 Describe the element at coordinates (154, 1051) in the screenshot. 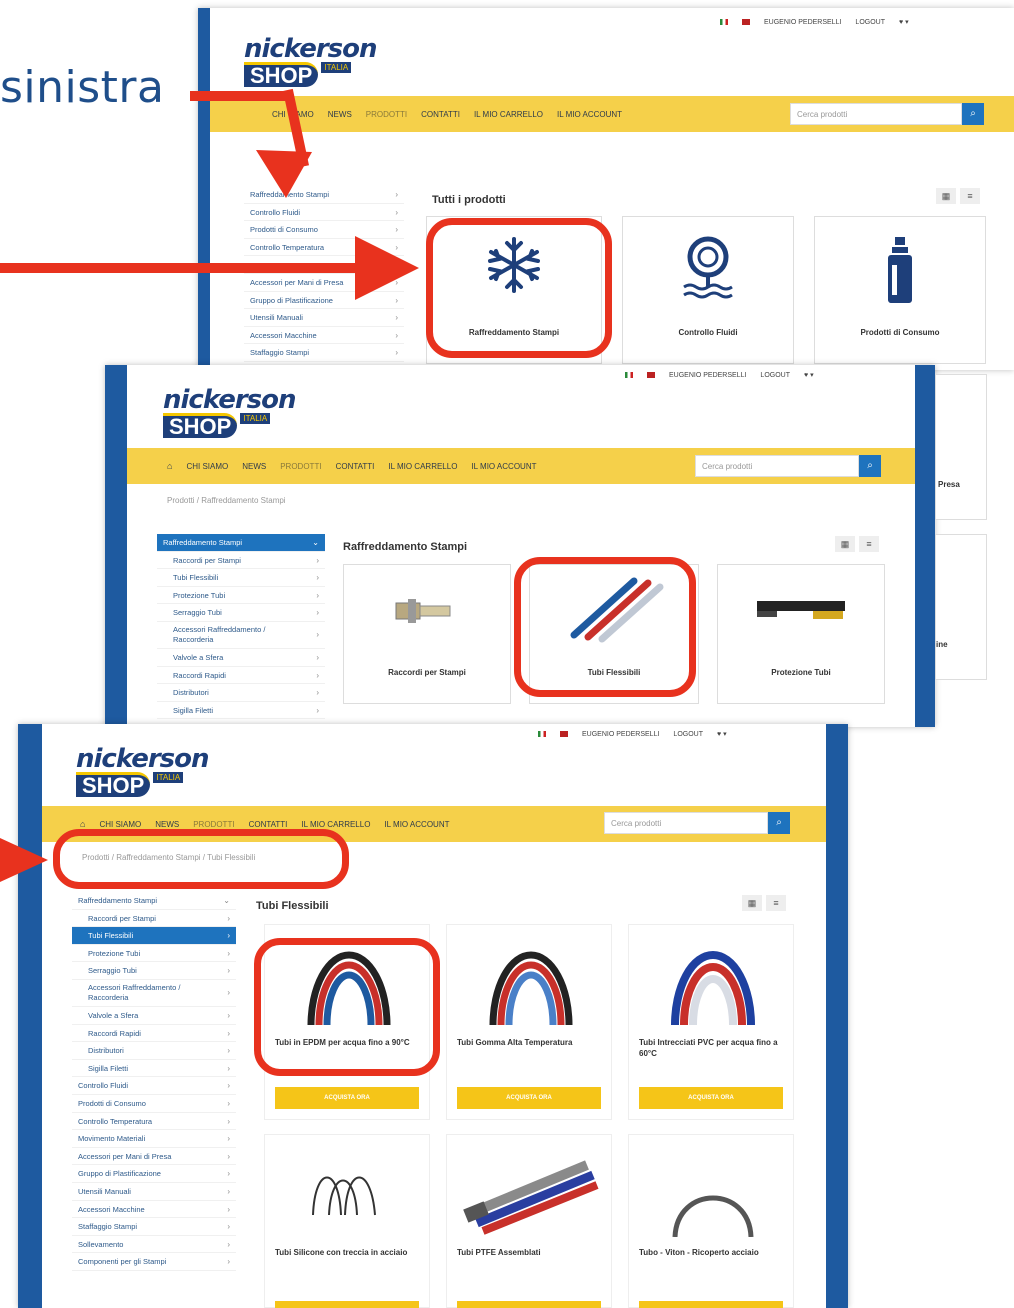

I see `sidebar-item: Distributori ›` at that location.